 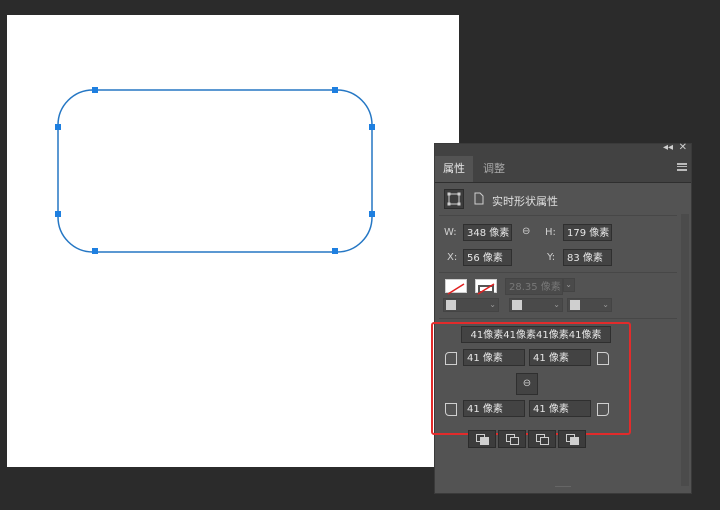 I want to click on close-icon: ✕, so click(x=683, y=147).